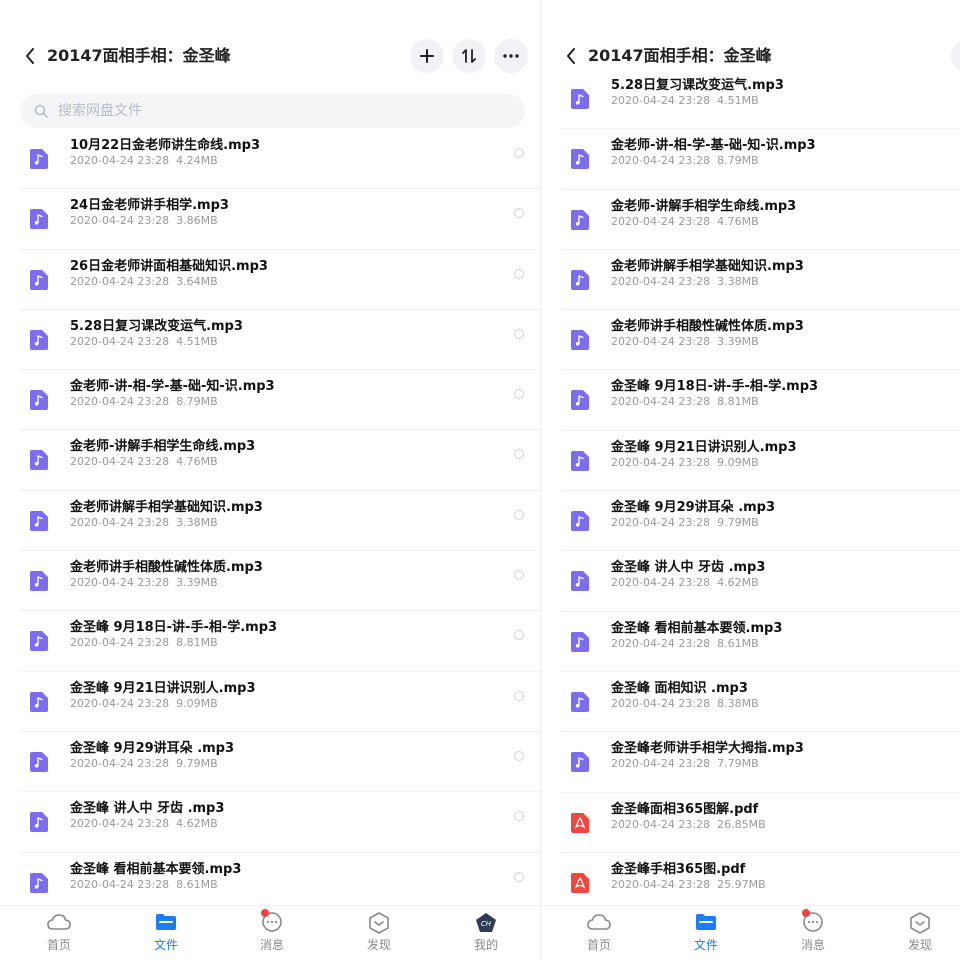 The image size is (960, 960). I want to click on file-meta: 2020-04-24 23:28 4.24MB, so click(144, 160).